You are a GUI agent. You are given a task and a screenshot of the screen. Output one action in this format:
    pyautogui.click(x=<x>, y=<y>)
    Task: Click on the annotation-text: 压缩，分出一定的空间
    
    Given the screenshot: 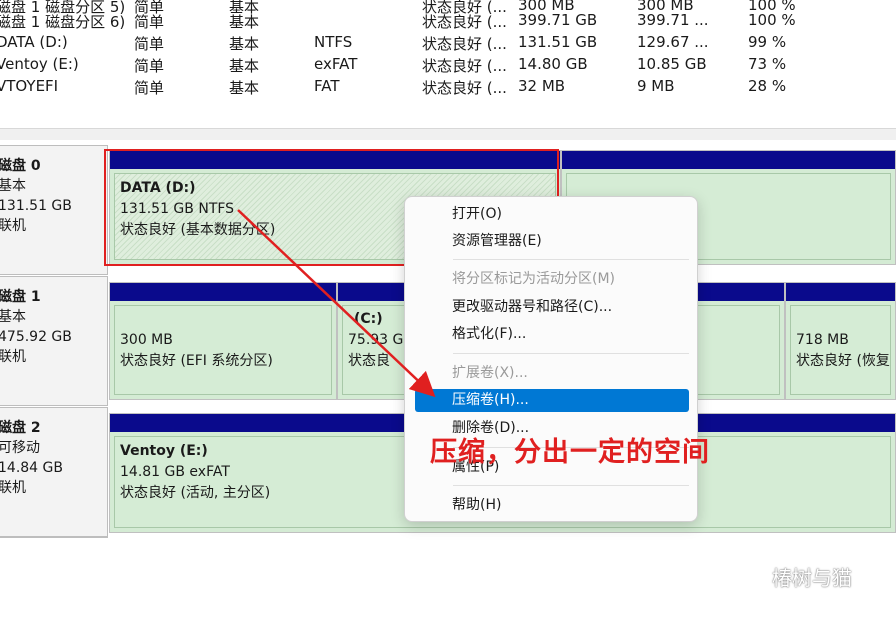 What is the action you would take?
    pyautogui.click(x=570, y=452)
    